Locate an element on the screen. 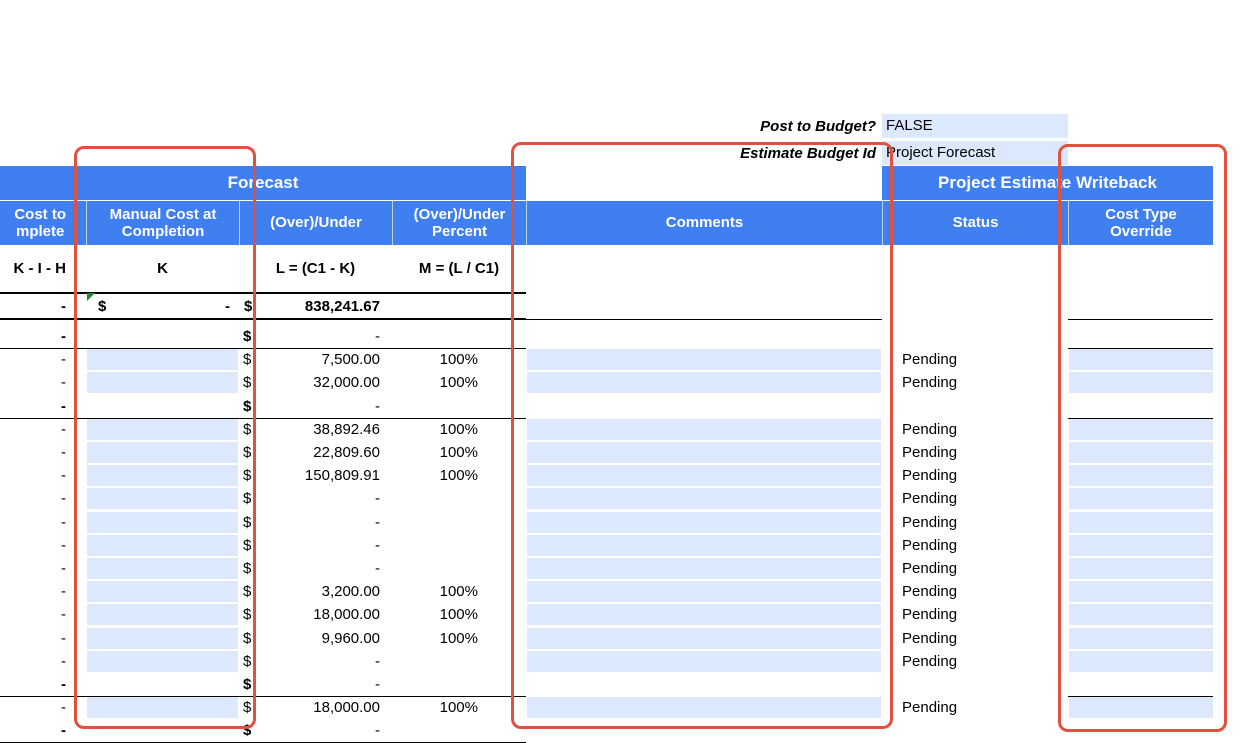  over-under-cell: 3,200.00 is located at coordinates (350, 591).